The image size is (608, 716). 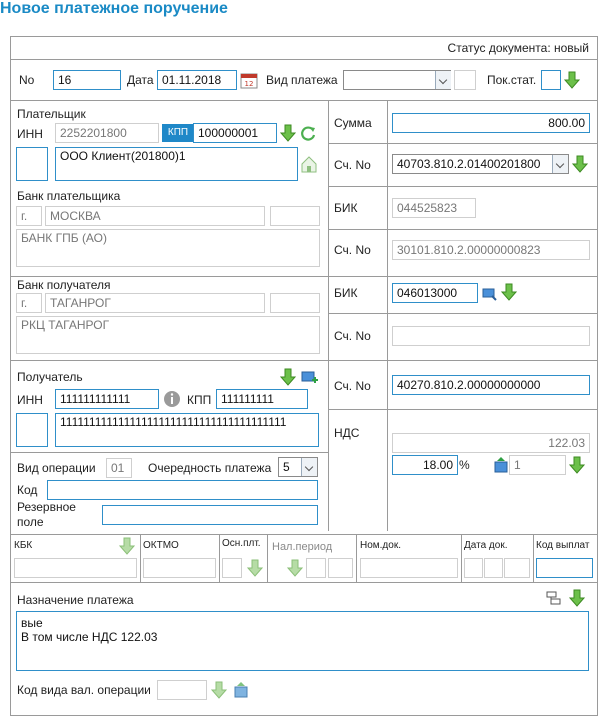 What do you see at coordinates (310, 377) in the screenshot?
I see `add-contact-icon` at bounding box center [310, 377].